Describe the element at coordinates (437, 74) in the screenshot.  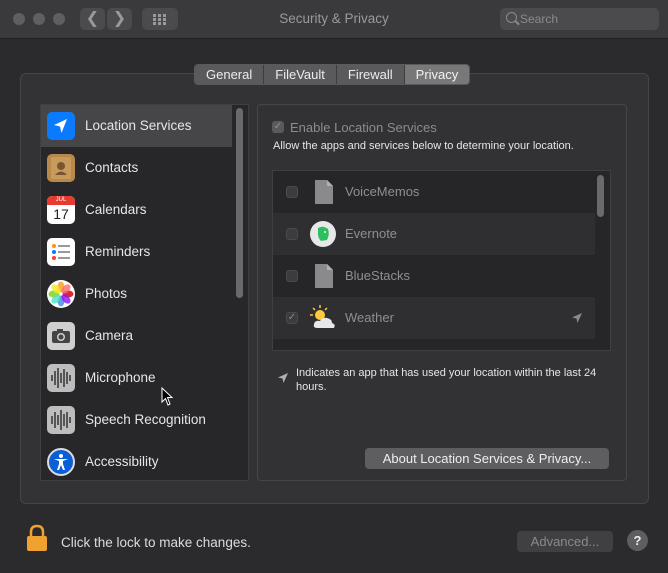
I see `tab-privacy: Privacy` at that location.